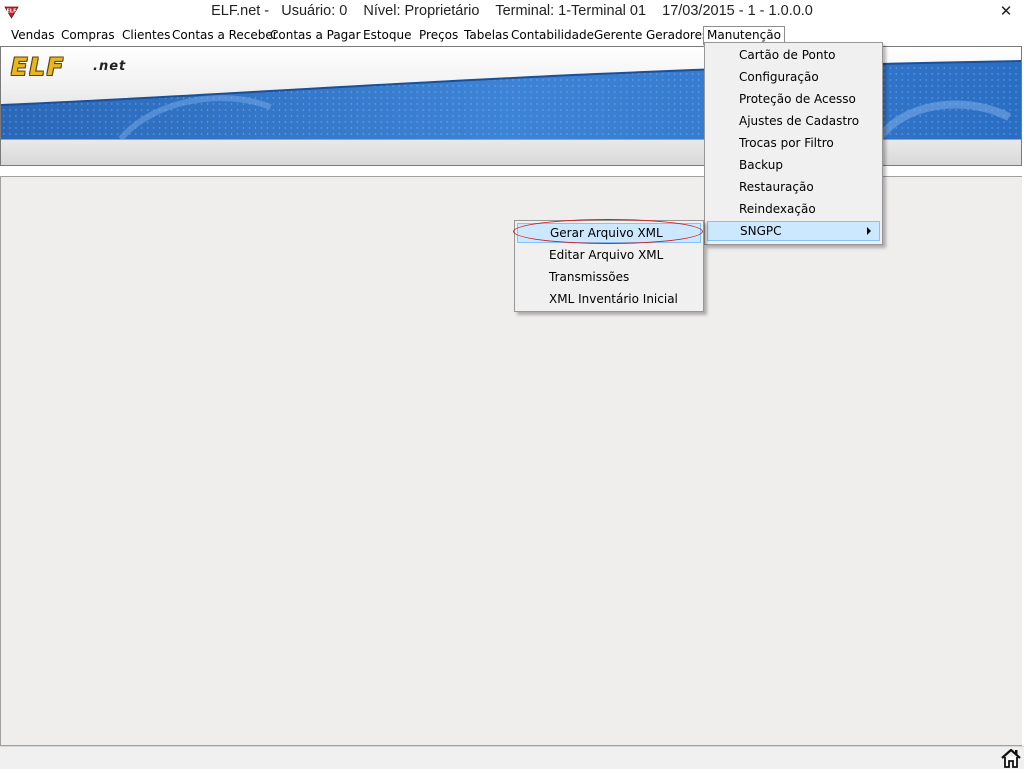 The width and height of the screenshot is (1024, 769). What do you see at coordinates (38, 67) in the screenshot?
I see `elf-logo: ELF` at bounding box center [38, 67].